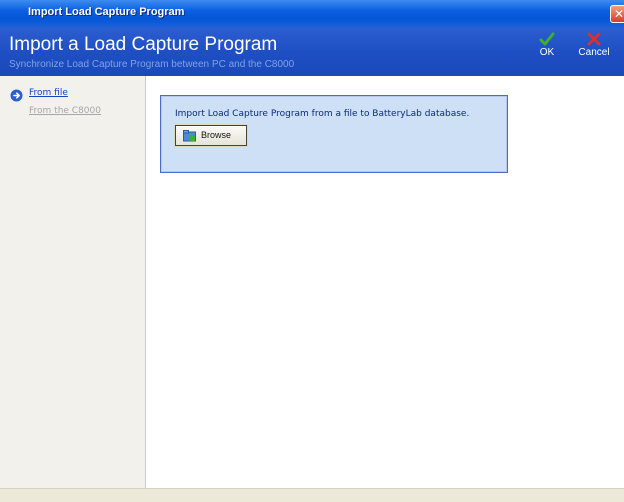 This screenshot has height=502, width=624. What do you see at coordinates (594, 39) in the screenshot?
I see `red-x-icon` at bounding box center [594, 39].